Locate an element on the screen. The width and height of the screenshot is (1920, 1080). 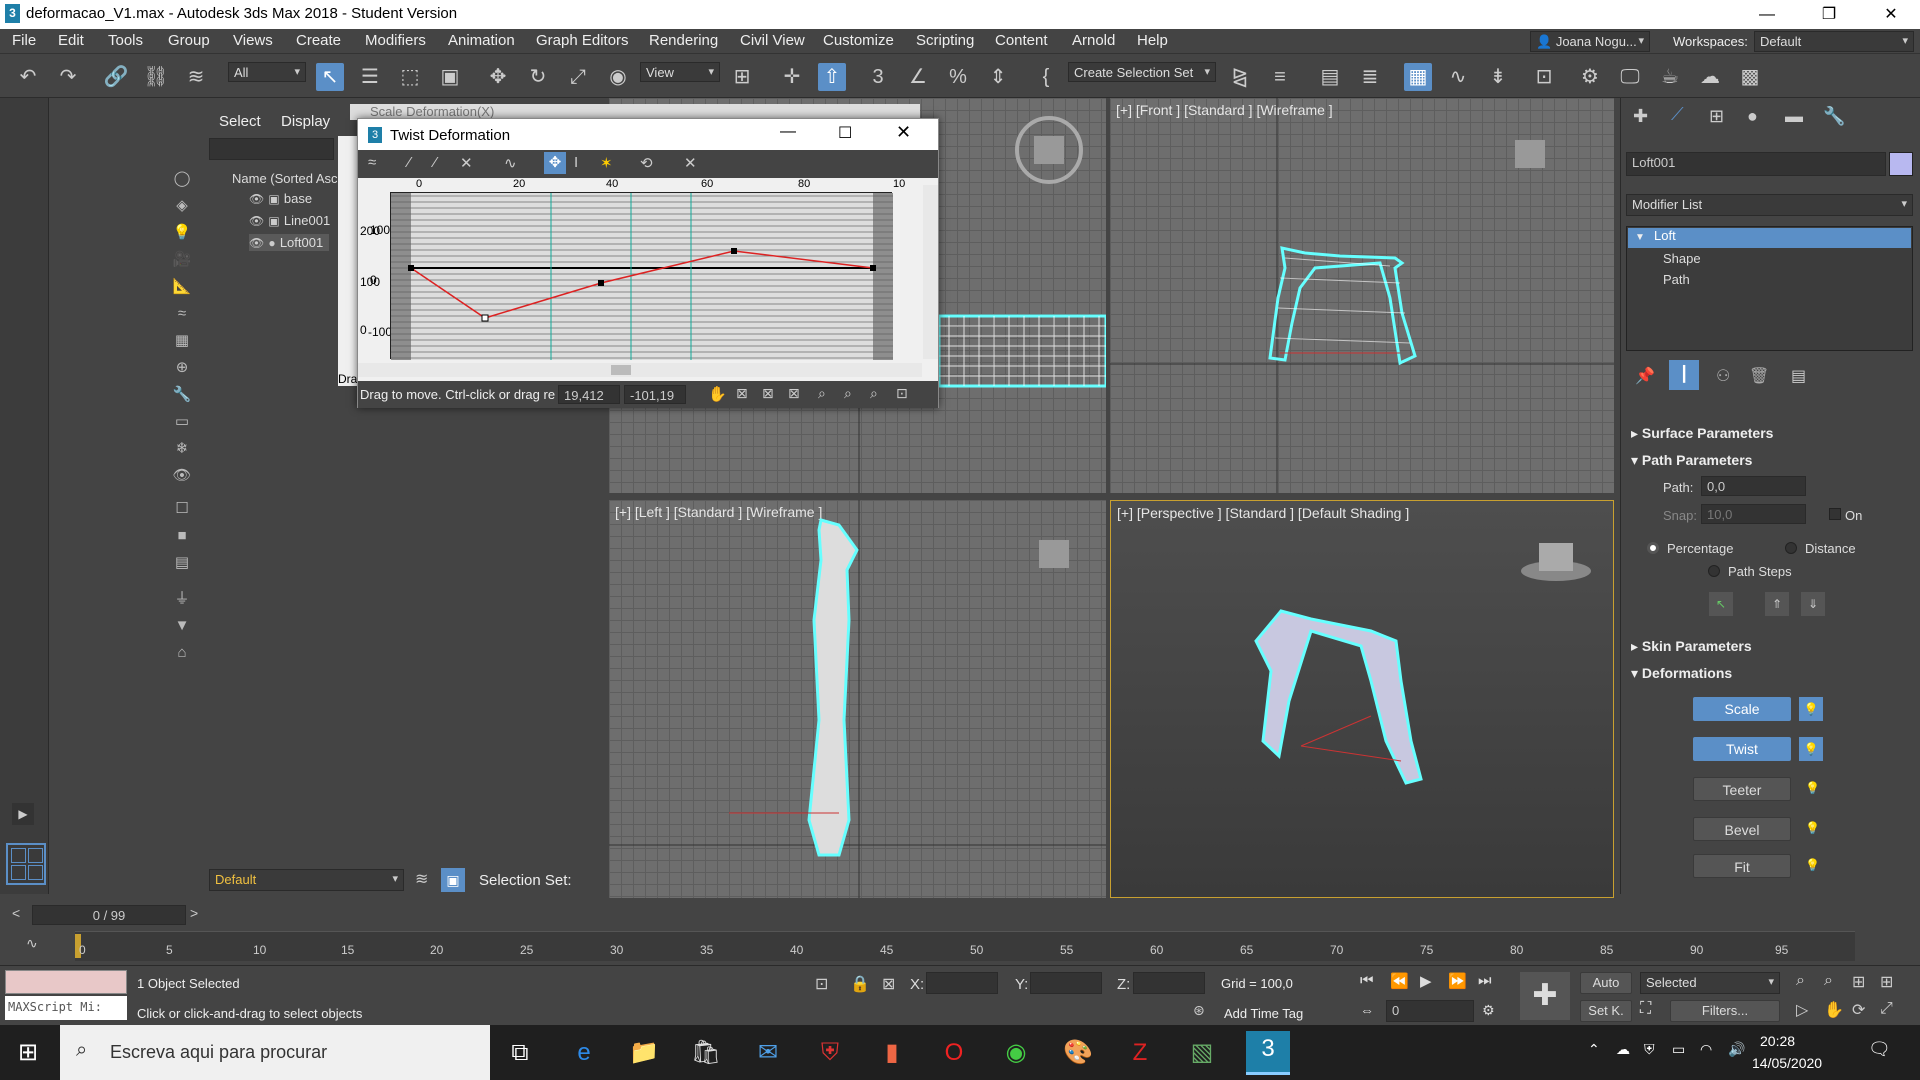
maxscript-mini-input: MAXScript Mi: is located at coordinates (66, 1008).